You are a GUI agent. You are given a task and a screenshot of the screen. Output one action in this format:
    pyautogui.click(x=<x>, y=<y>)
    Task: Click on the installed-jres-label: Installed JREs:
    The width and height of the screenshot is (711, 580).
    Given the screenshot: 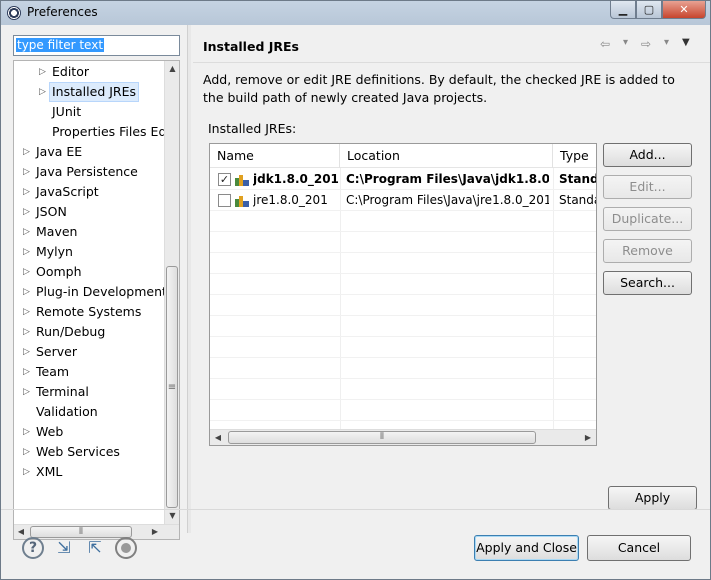 What is the action you would take?
    pyautogui.click(x=252, y=128)
    